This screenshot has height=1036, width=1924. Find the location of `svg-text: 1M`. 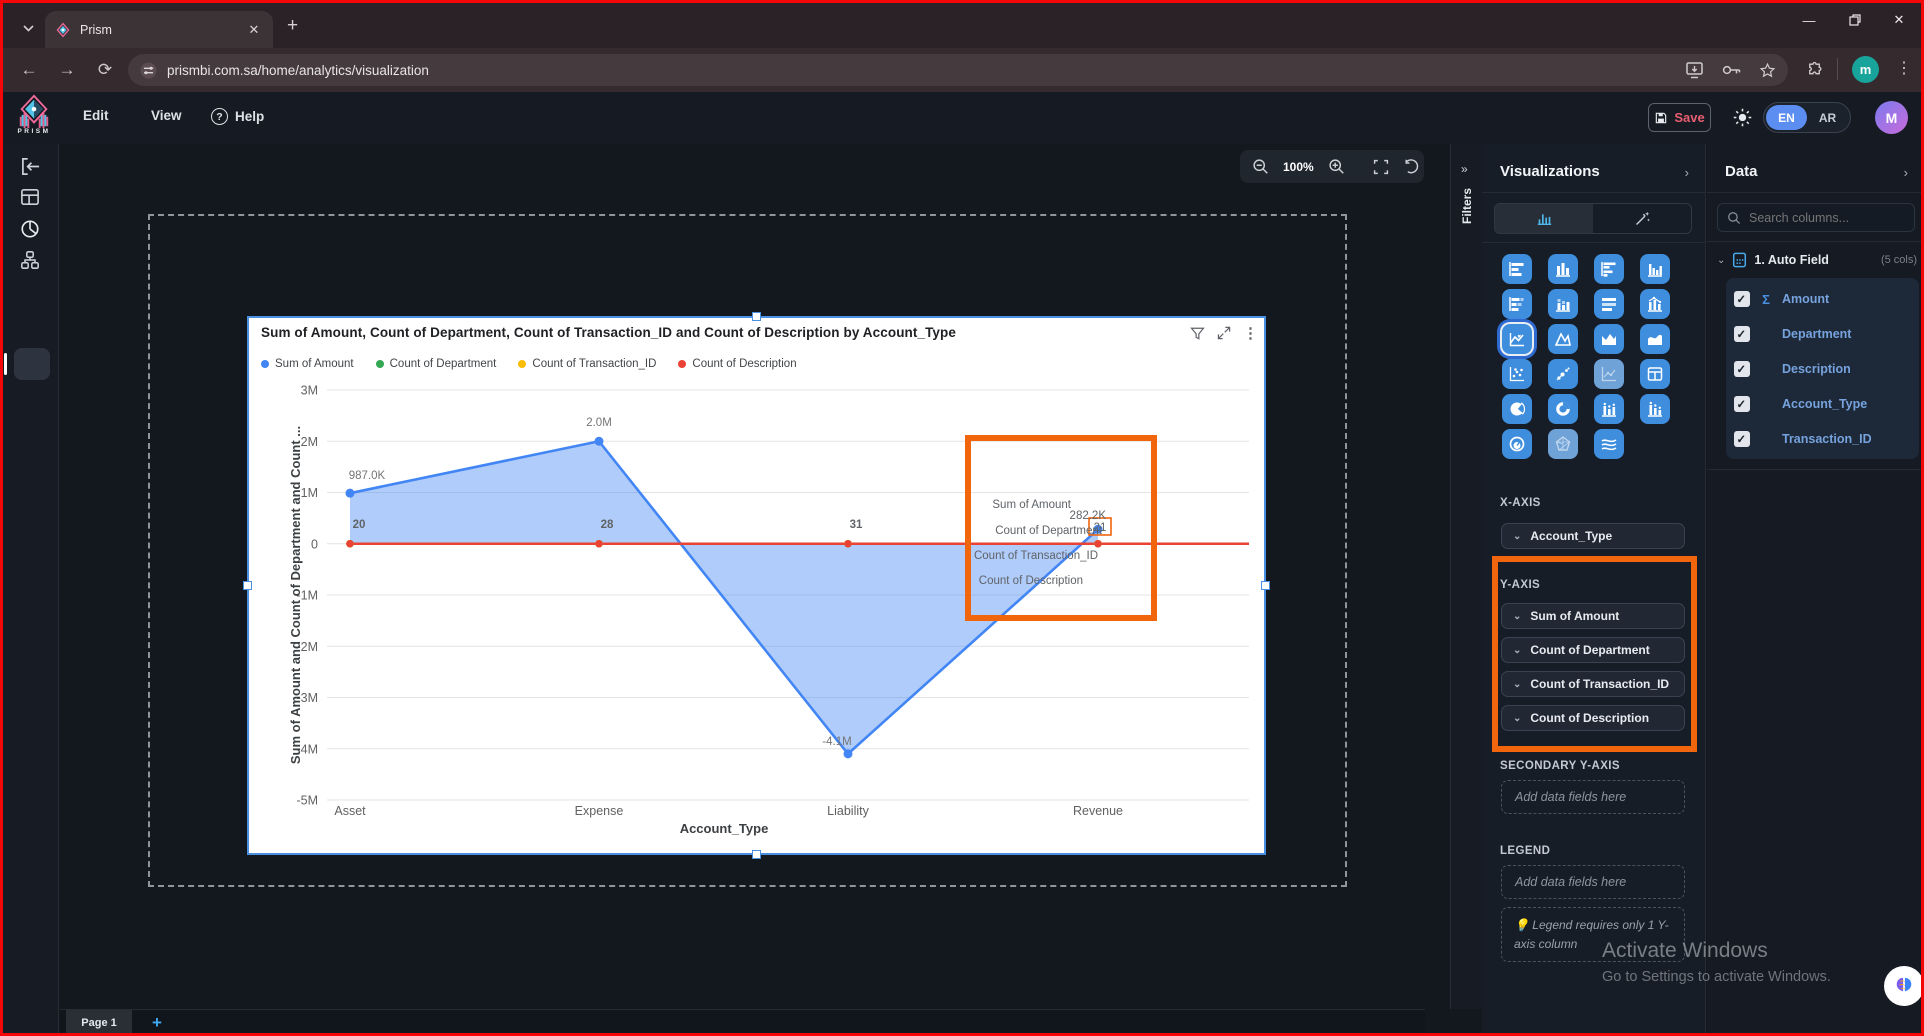

svg-text: 1M is located at coordinates (309, 493).